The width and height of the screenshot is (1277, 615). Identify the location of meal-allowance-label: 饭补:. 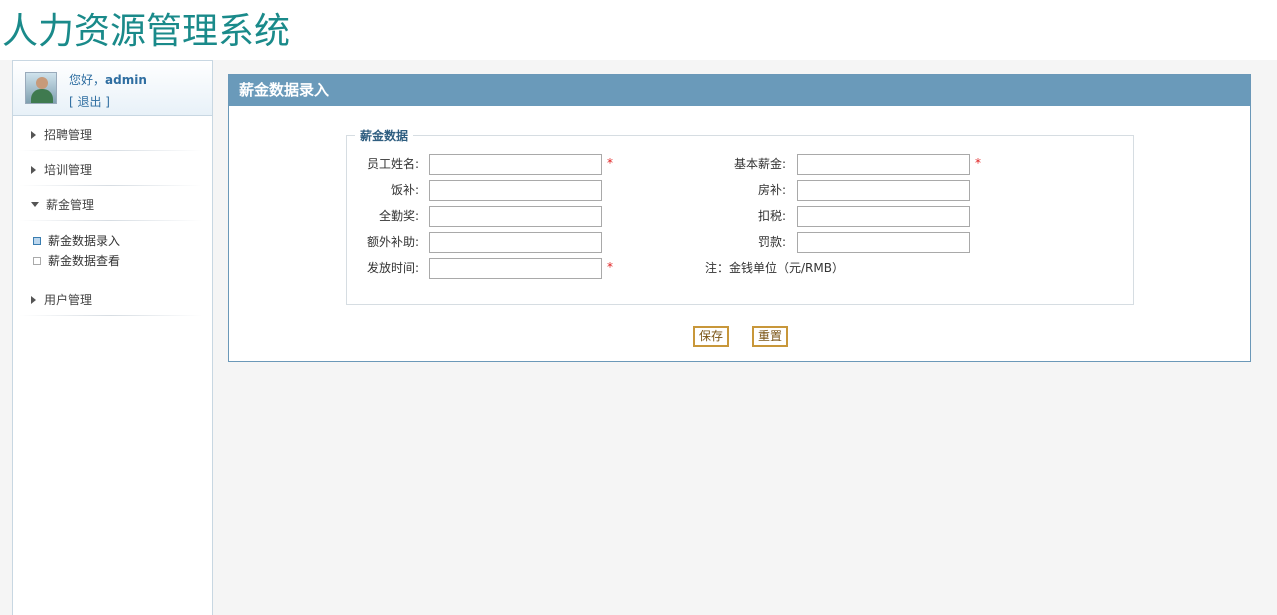
(404, 190).